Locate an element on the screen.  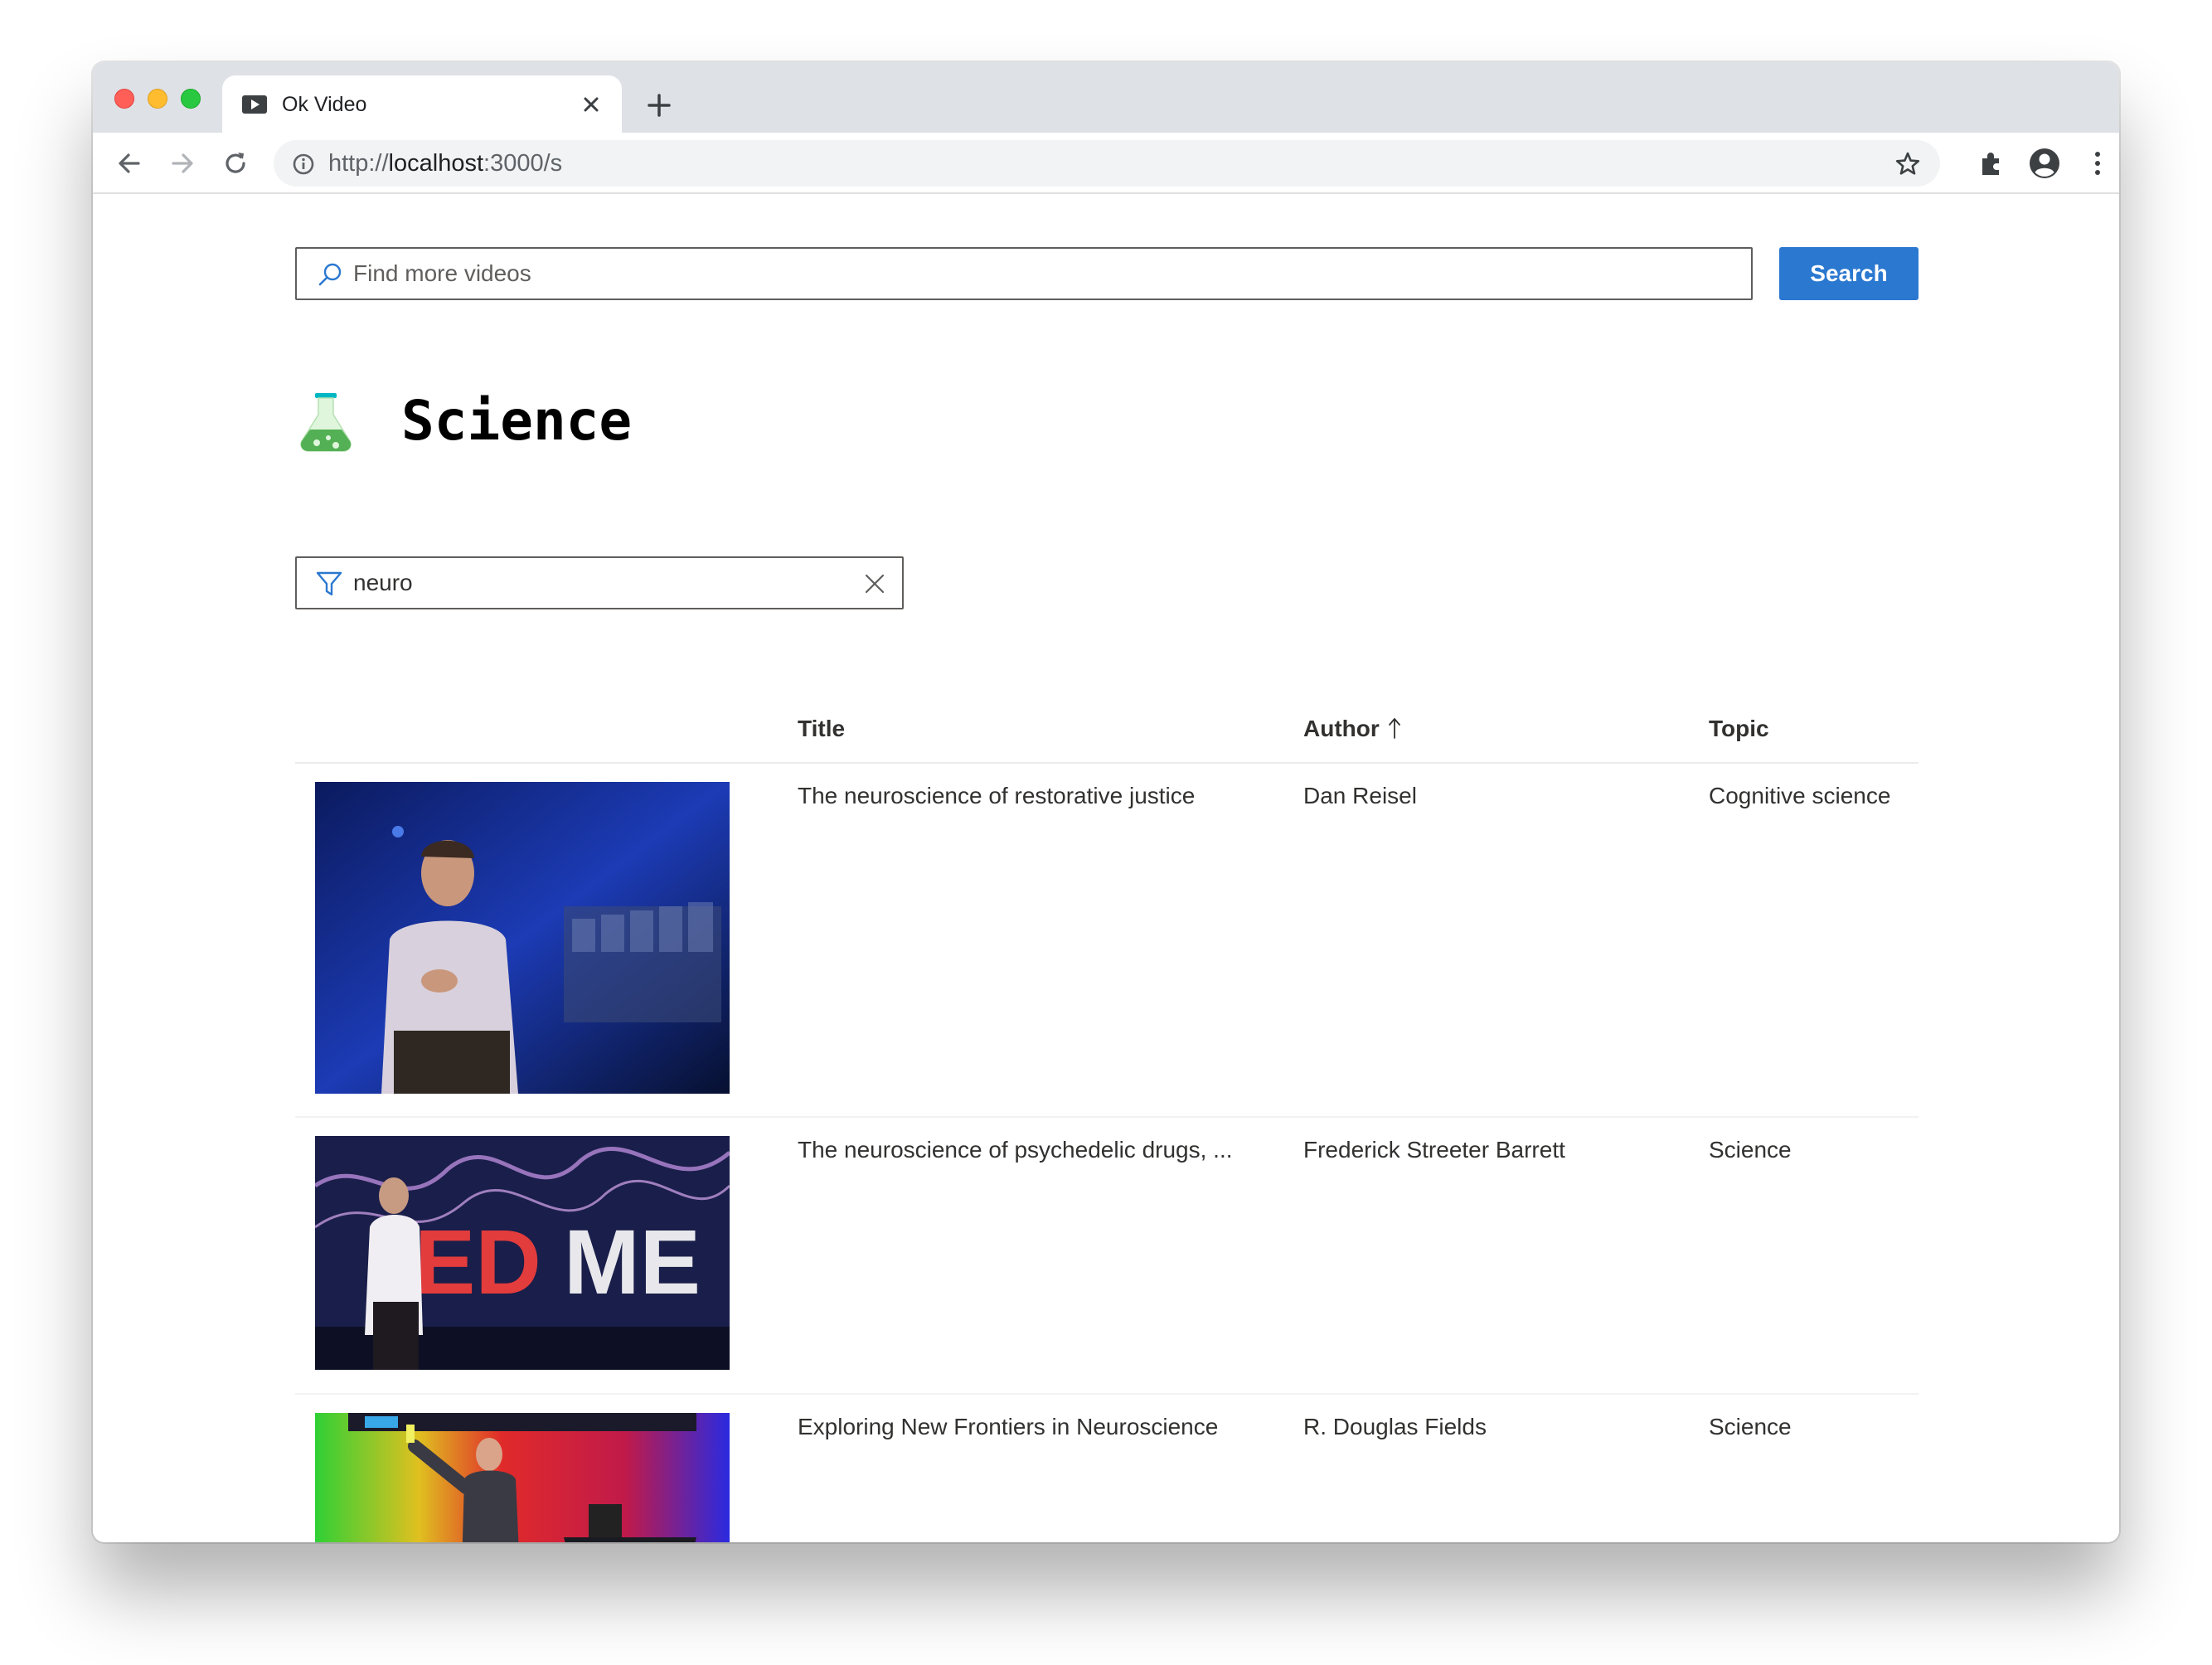
filter-funnel-icon is located at coordinates (329, 583).